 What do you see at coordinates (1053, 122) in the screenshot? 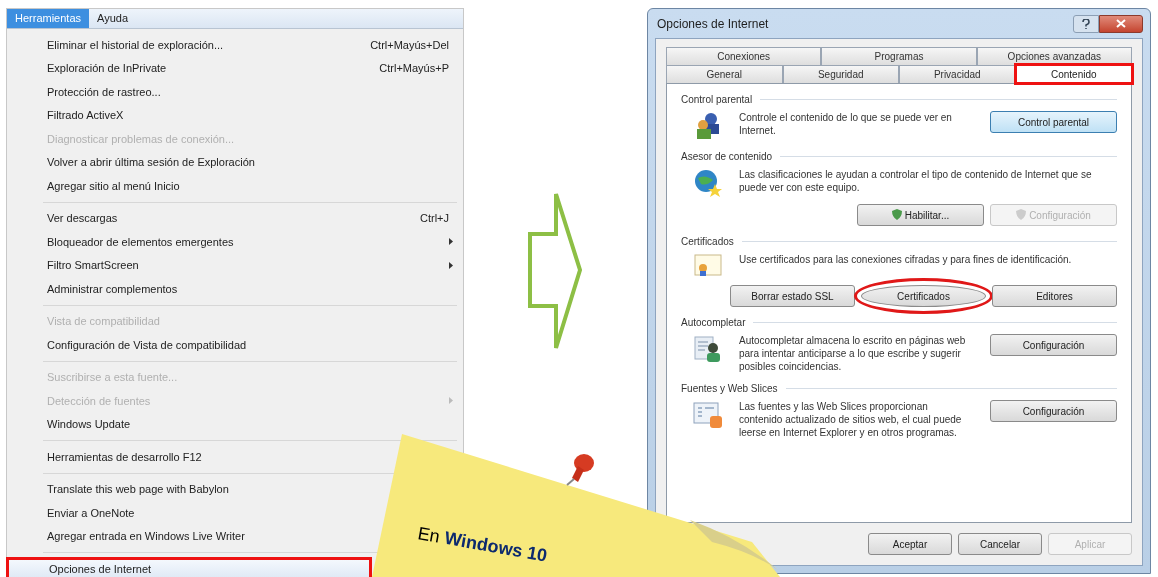
I see `button: Control parental` at bounding box center [1053, 122].